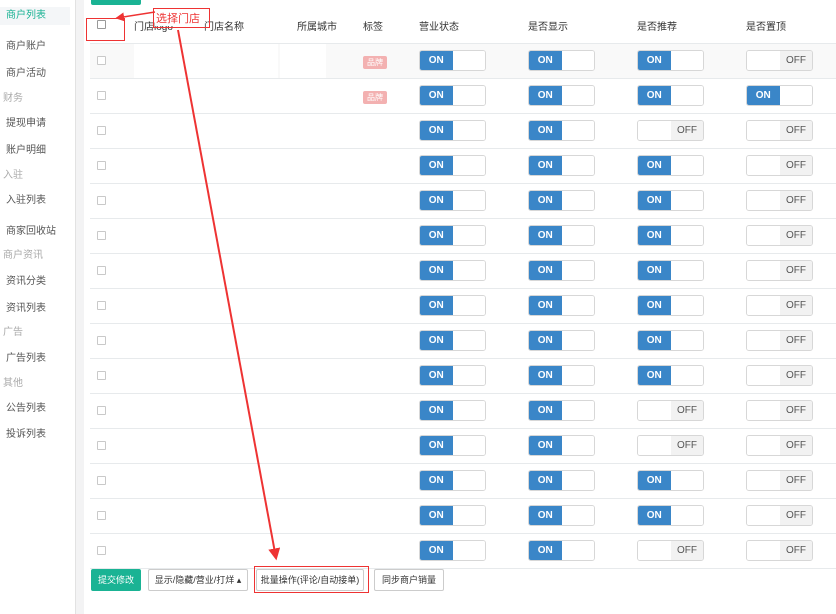 Image resolution: width=836 pixels, height=614 pixels. I want to click on annotation-arrow-to-batch, so click(229, 295).